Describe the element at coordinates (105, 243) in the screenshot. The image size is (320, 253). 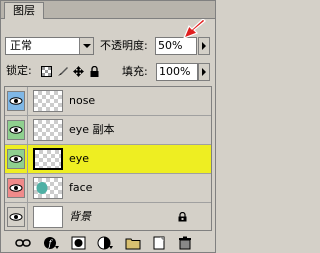
I see `adjustment-icon` at that location.